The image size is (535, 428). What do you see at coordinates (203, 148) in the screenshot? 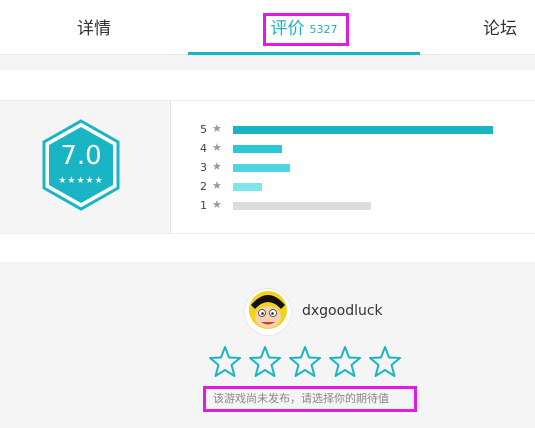
I see `rating-row-label: 4` at bounding box center [203, 148].